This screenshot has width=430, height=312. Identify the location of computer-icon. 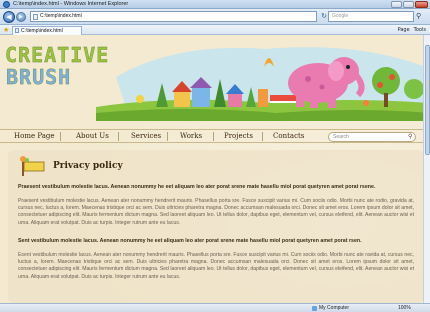
(314, 308).